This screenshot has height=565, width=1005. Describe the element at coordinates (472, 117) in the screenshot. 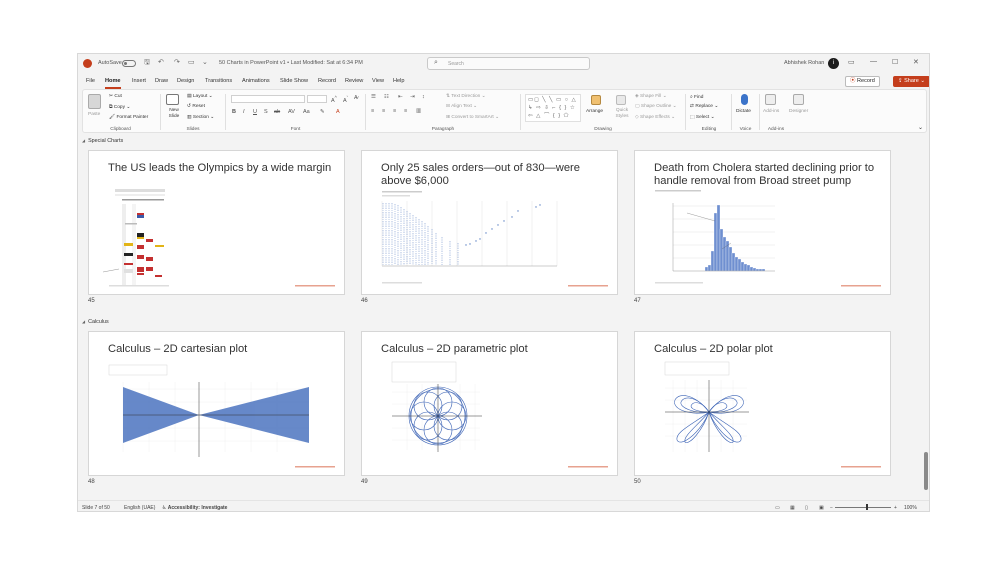

I see `convert-smartart-button: ⊞ Convert to SmartArt ⌄` at that location.